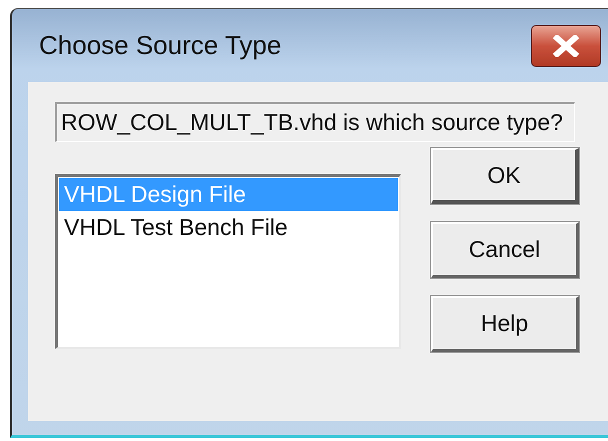 This screenshot has height=441, width=608. What do you see at coordinates (228, 227) in the screenshot?
I see `list-item: VHDL Test Bench File` at bounding box center [228, 227].